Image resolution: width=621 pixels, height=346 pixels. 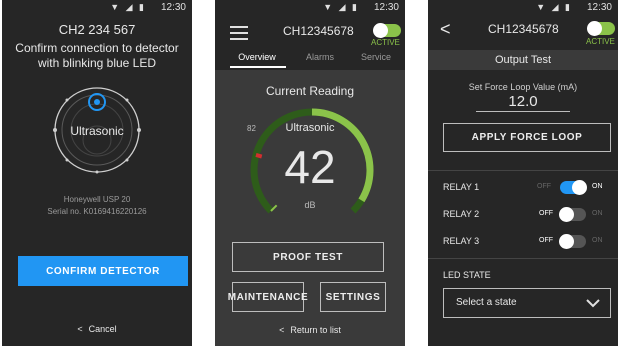 I want to click on serial-text: Serial no. K0169416220126, so click(x=97, y=211).